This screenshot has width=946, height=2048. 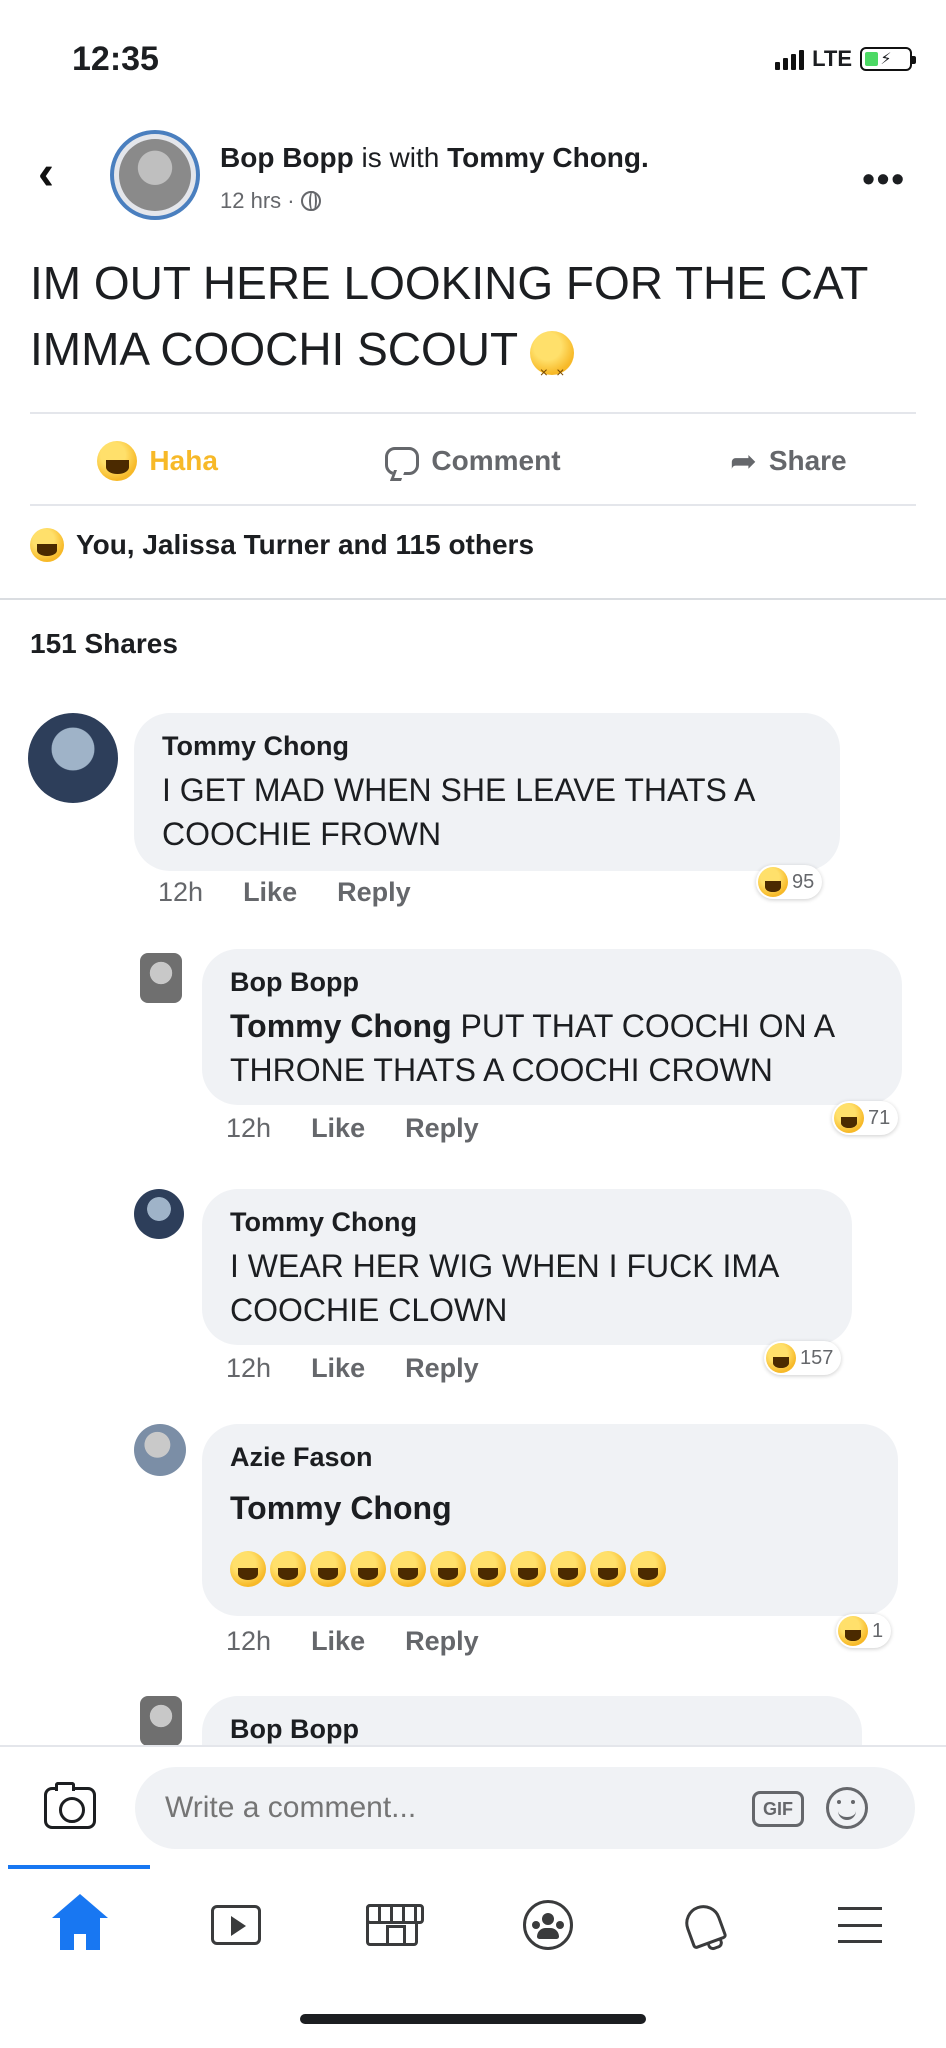 What do you see at coordinates (550, 1537) in the screenshot?
I see `comment-text: Tommy Chong` at bounding box center [550, 1537].